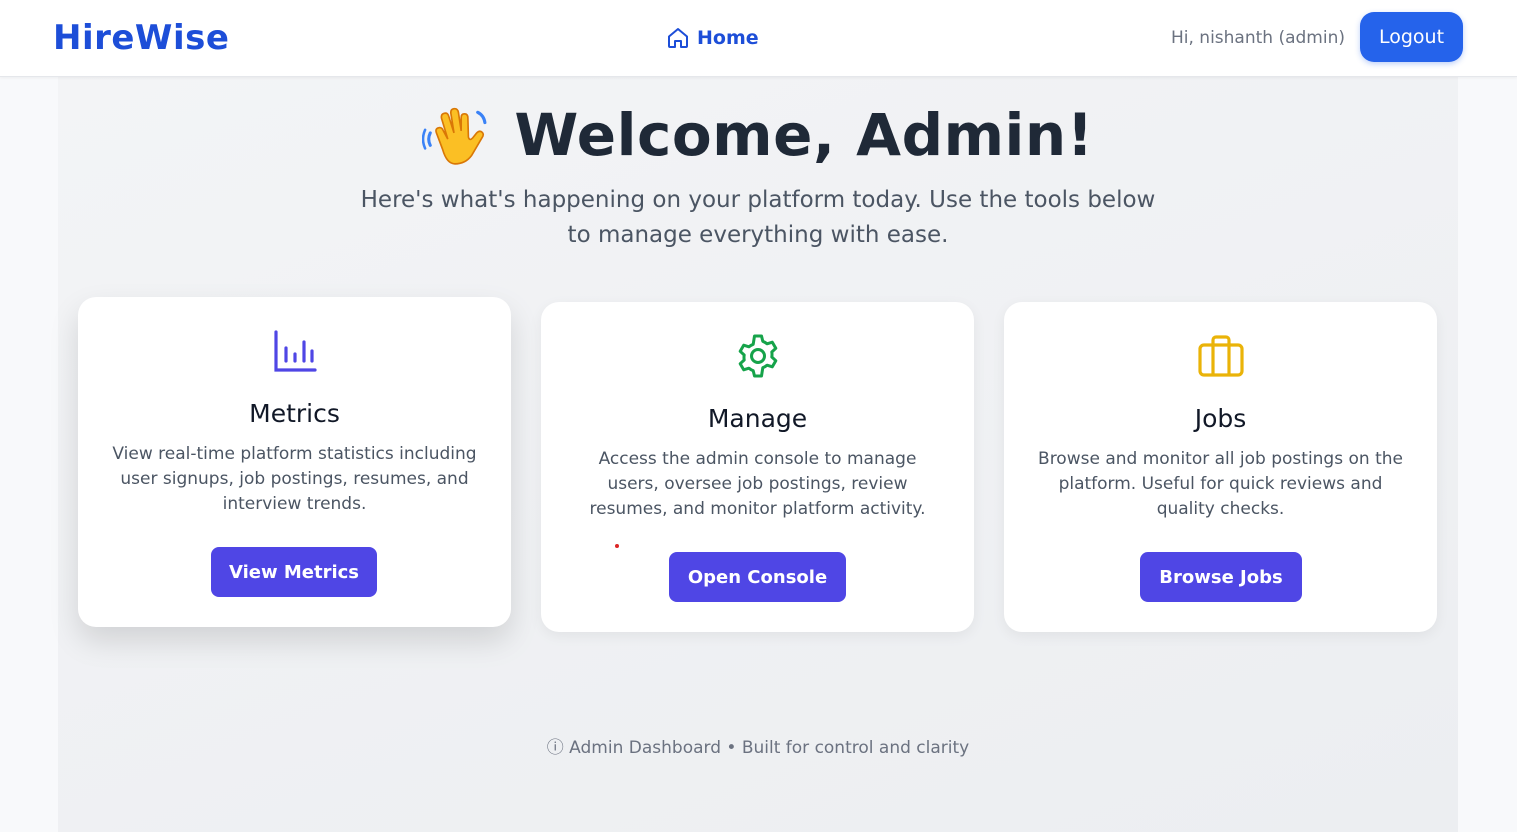 Image resolution: width=1517 pixels, height=832 pixels. What do you see at coordinates (1220, 356) in the screenshot?
I see `briefcase-icon` at bounding box center [1220, 356].